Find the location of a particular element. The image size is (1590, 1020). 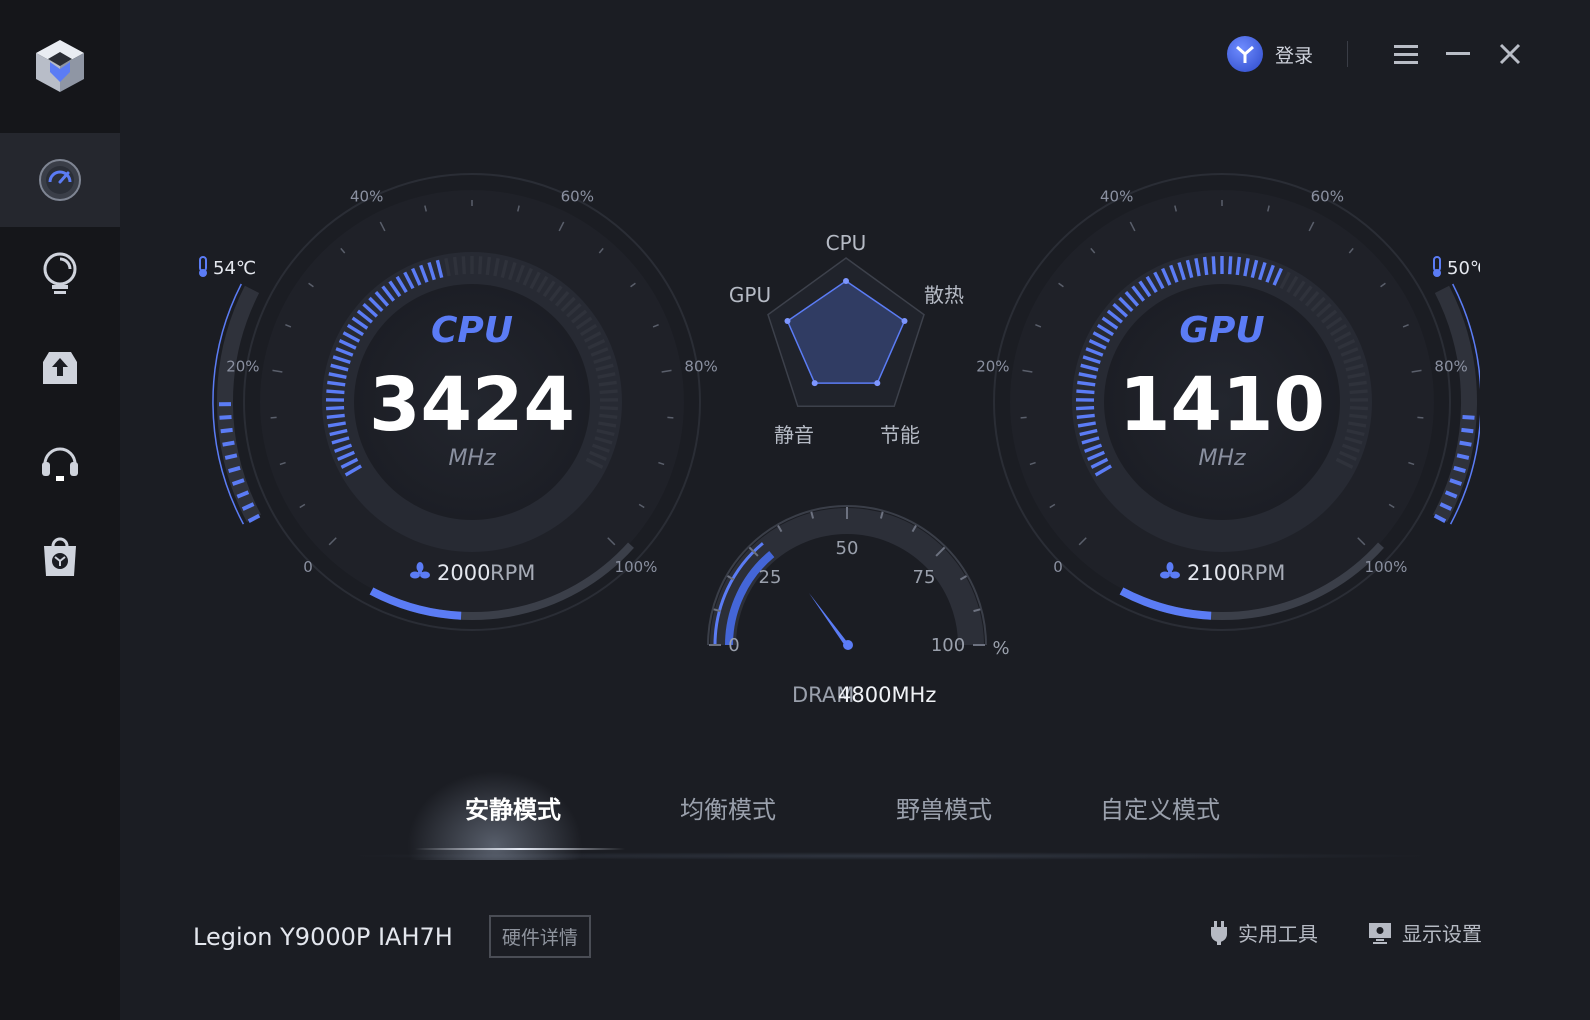

device-info: Legion Y9000P IAH7H 硬件详情 is located at coordinates (392, 936).